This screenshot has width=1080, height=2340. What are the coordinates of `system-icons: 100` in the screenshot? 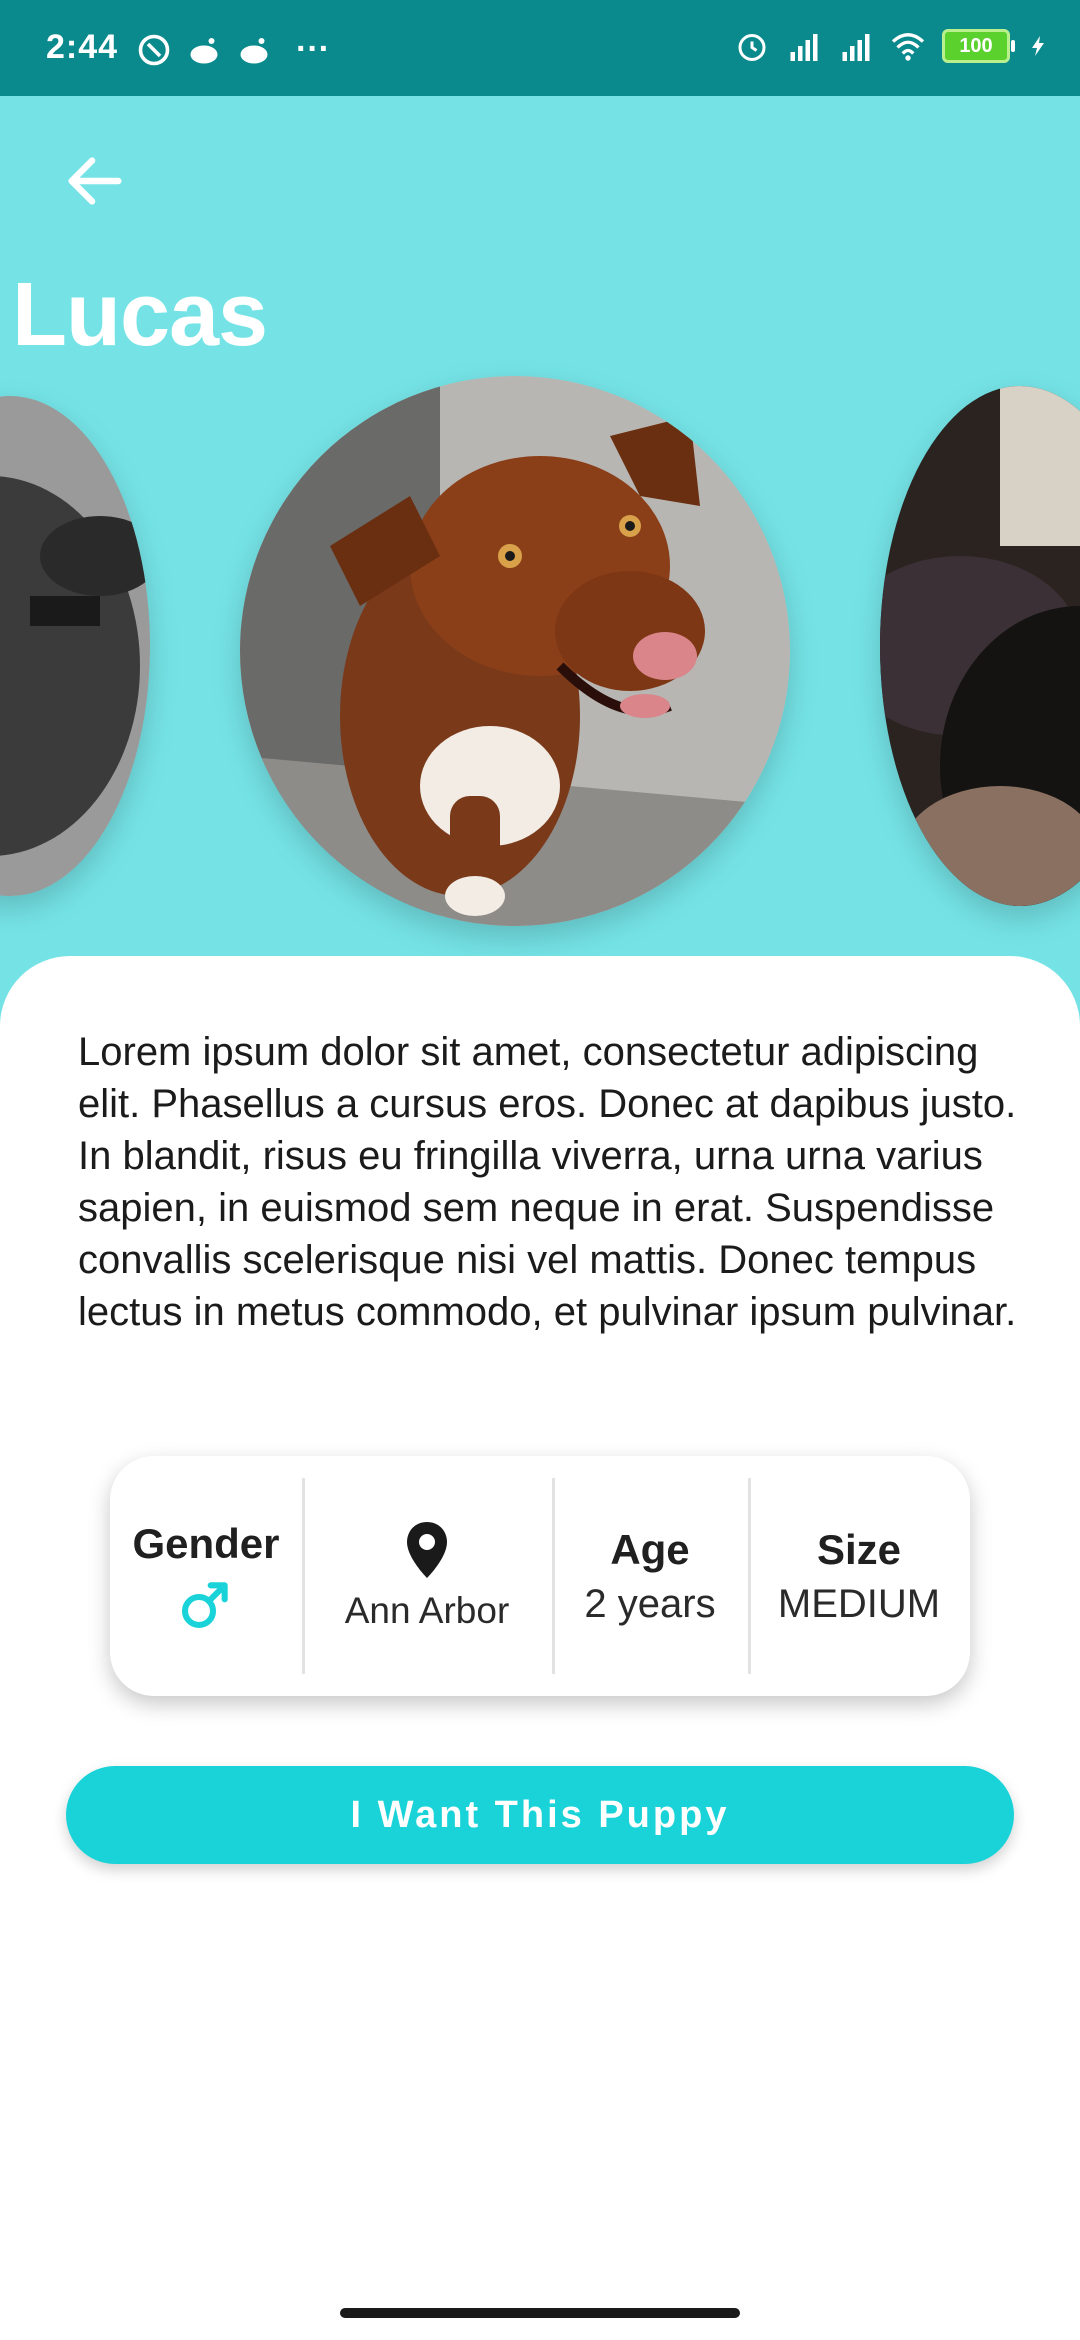 It's located at (892, 46).